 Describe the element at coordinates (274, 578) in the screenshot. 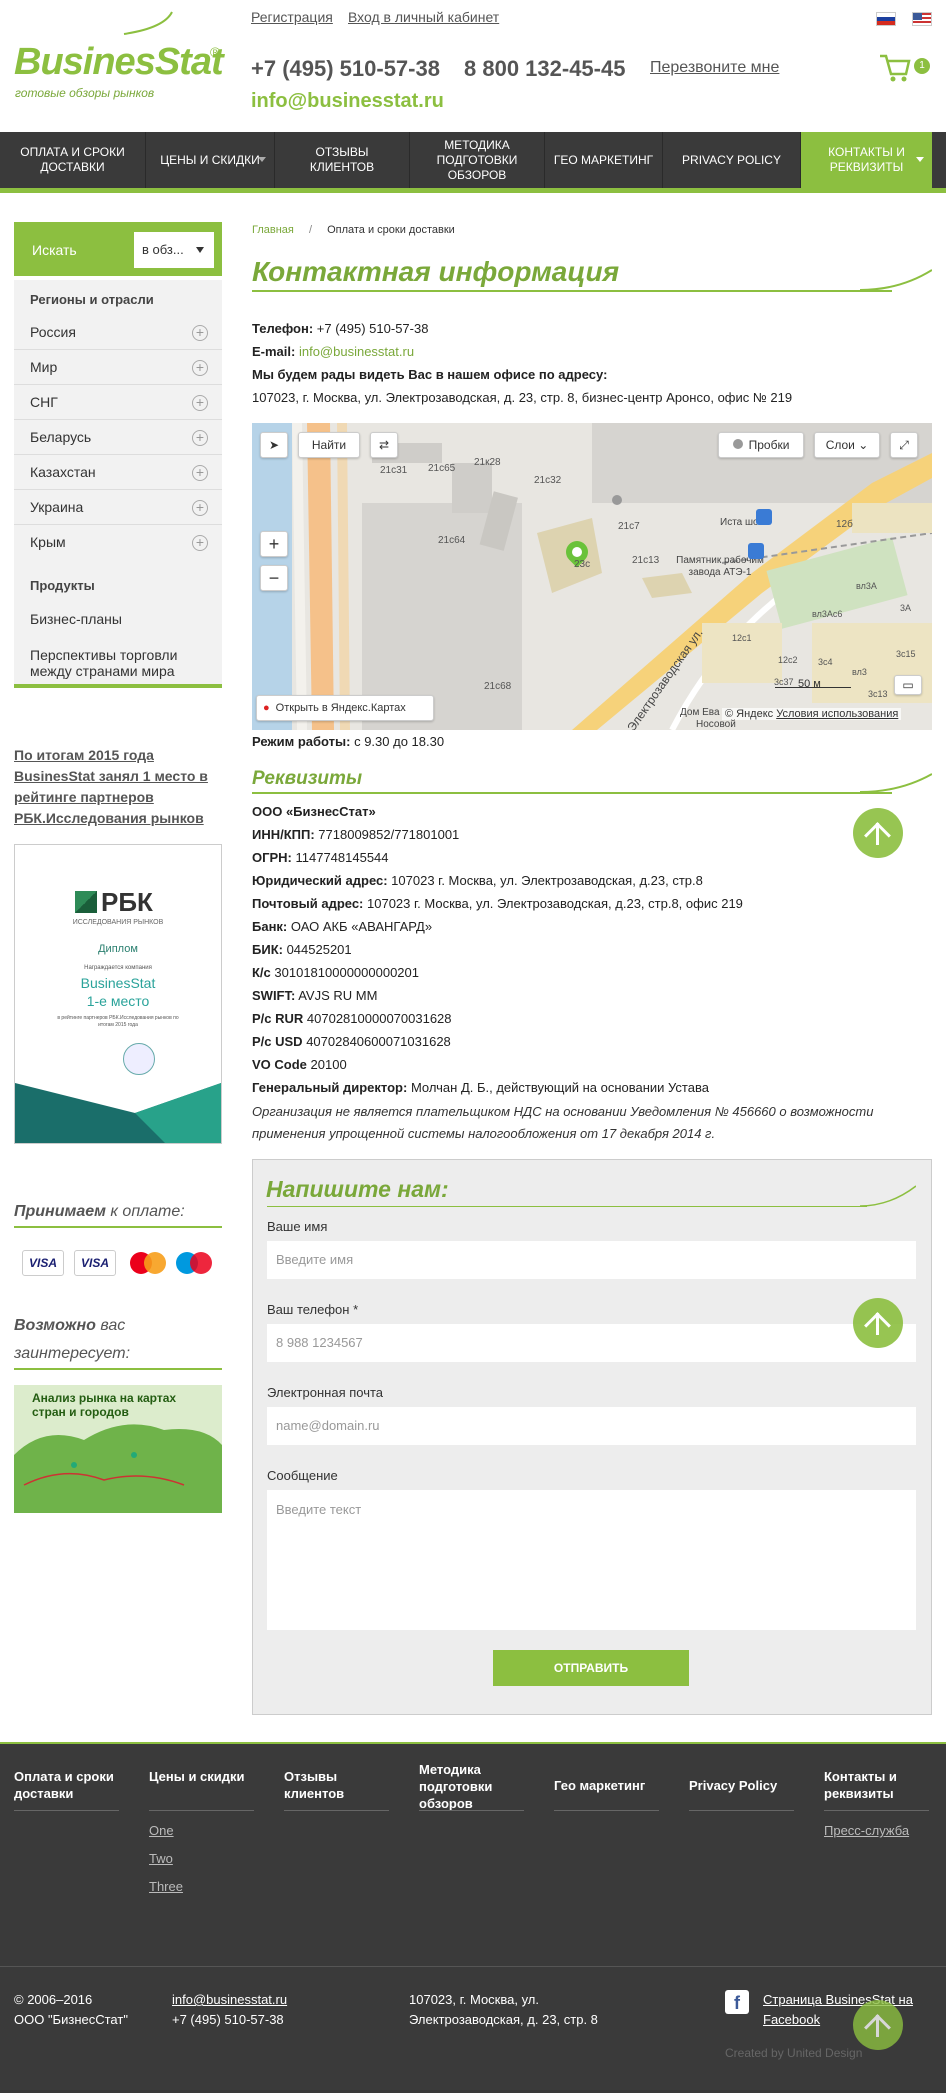

I see `zoom-out-icon: −` at that location.